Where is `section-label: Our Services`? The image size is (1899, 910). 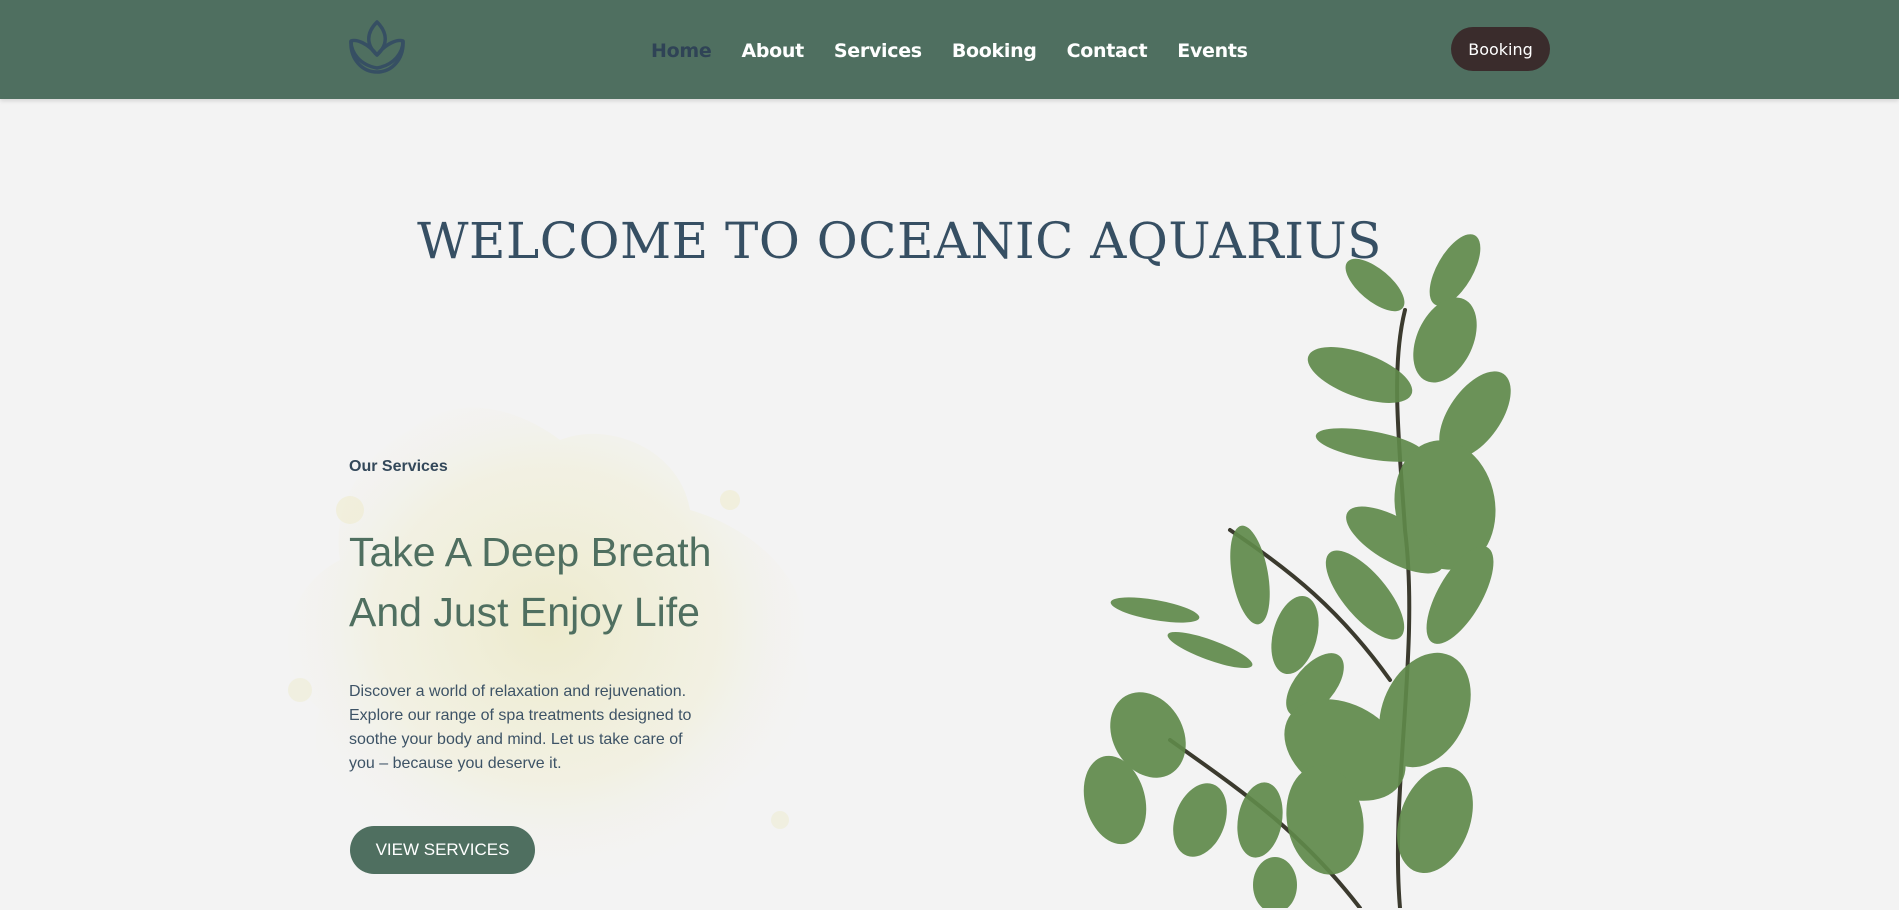 section-label: Our Services is located at coordinates (398, 466).